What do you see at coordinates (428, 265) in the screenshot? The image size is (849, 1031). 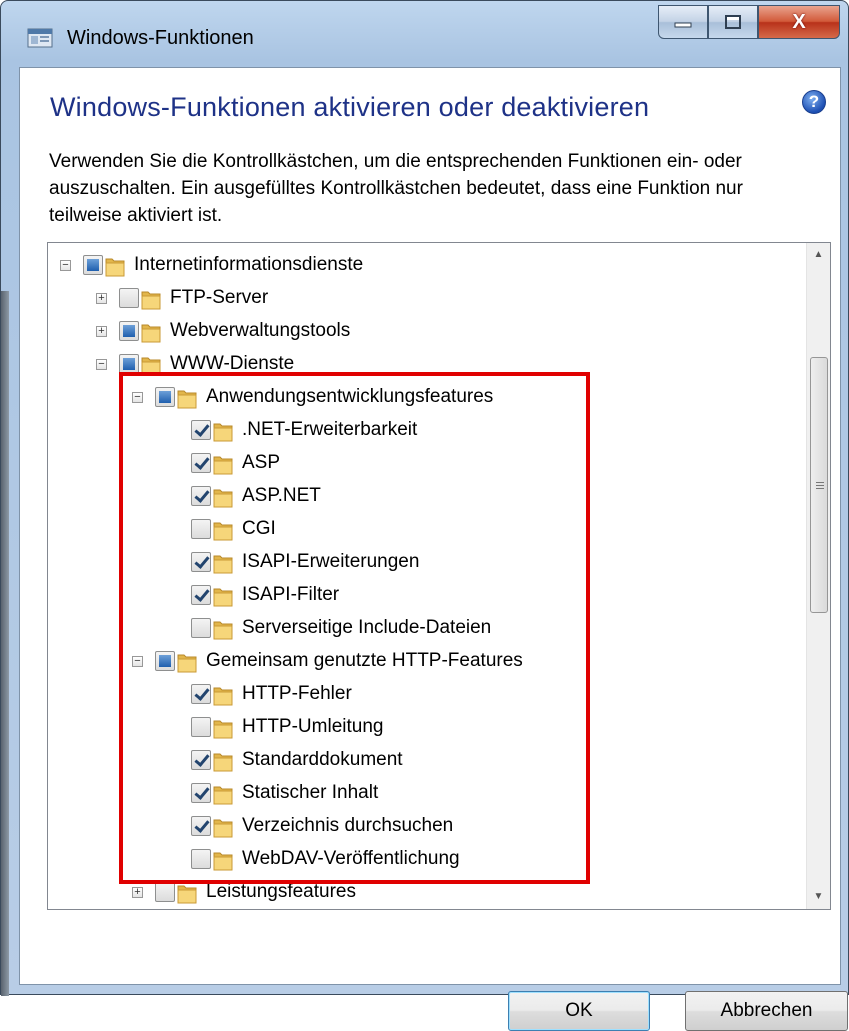 I see `tree-item: − Internetinformationsdienste` at bounding box center [428, 265].